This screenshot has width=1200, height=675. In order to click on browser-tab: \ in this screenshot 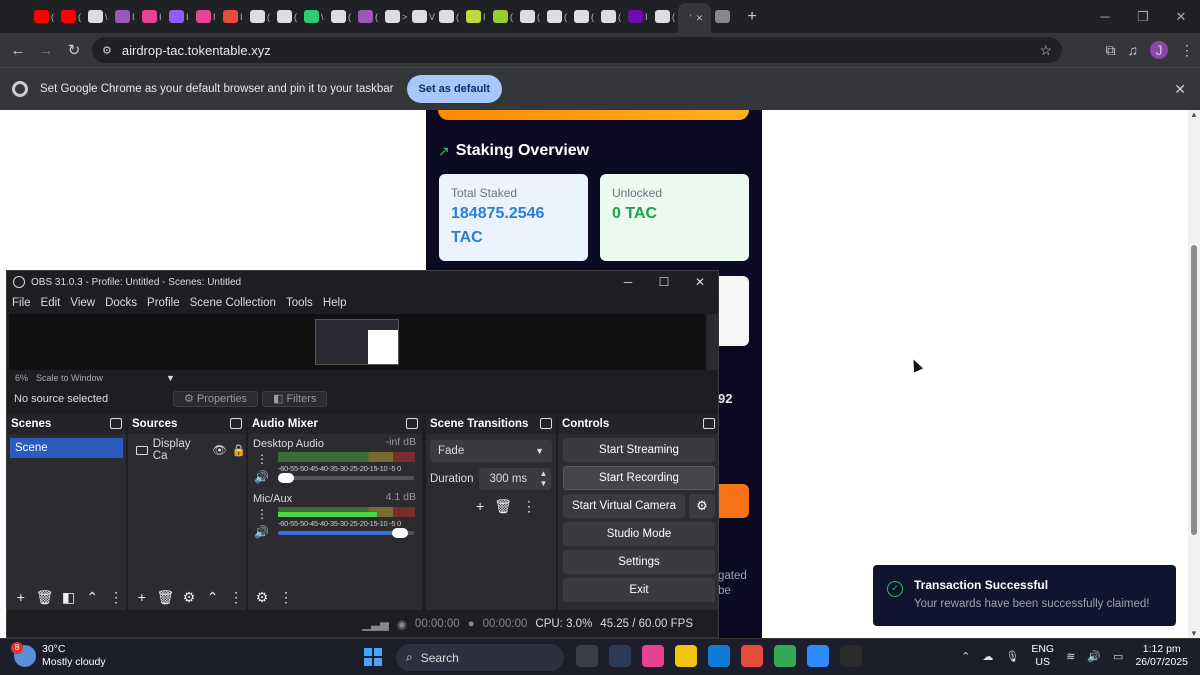, I will do `click(313, 17)`.